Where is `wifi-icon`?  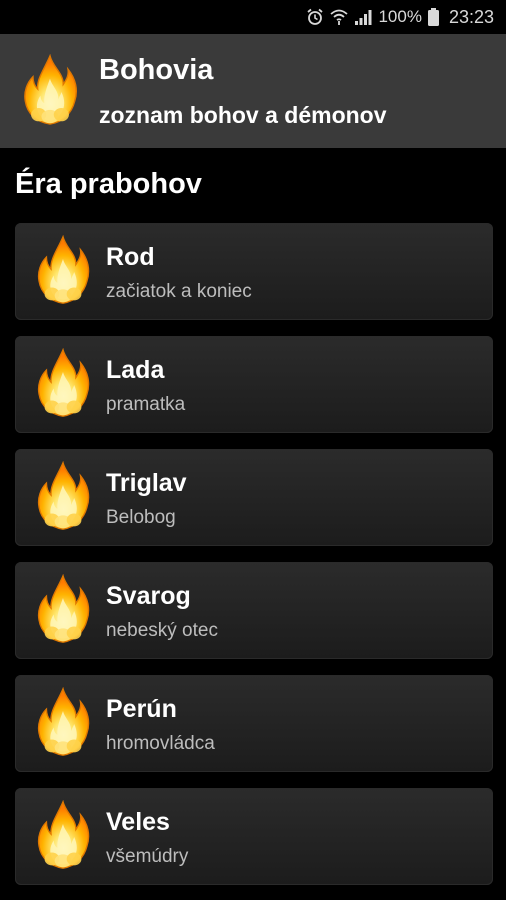
wifi-icon is located at coordinates (339, 17).